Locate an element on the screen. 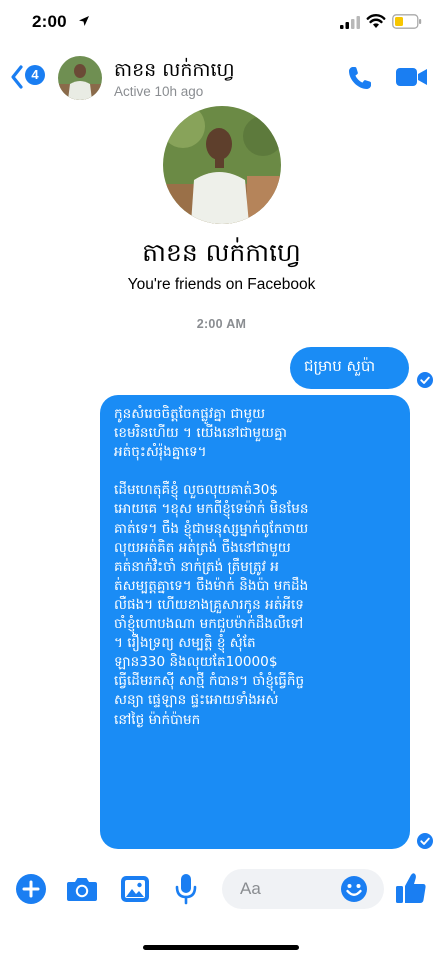 The image size is (443, 960). friendship-status: You're friends on Facebook is located at coordinates (221, 284).